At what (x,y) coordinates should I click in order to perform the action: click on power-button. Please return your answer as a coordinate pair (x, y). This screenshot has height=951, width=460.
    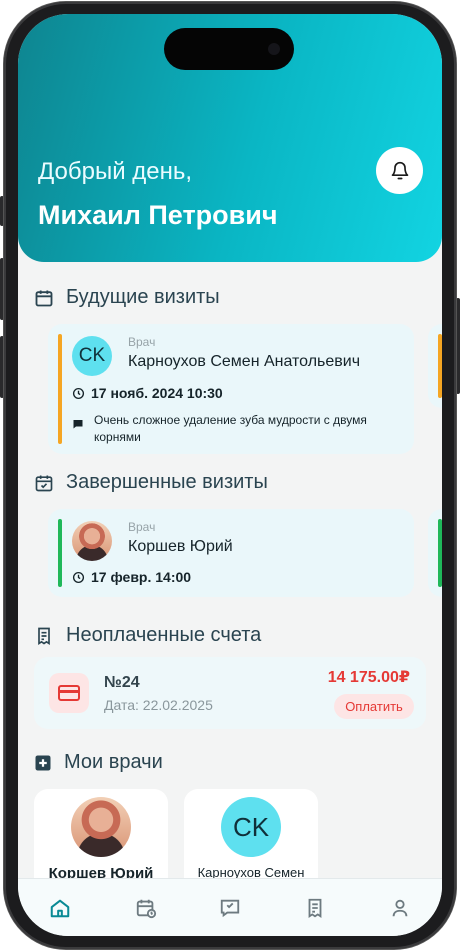
    Looking at the image, I should click on (458, 346).